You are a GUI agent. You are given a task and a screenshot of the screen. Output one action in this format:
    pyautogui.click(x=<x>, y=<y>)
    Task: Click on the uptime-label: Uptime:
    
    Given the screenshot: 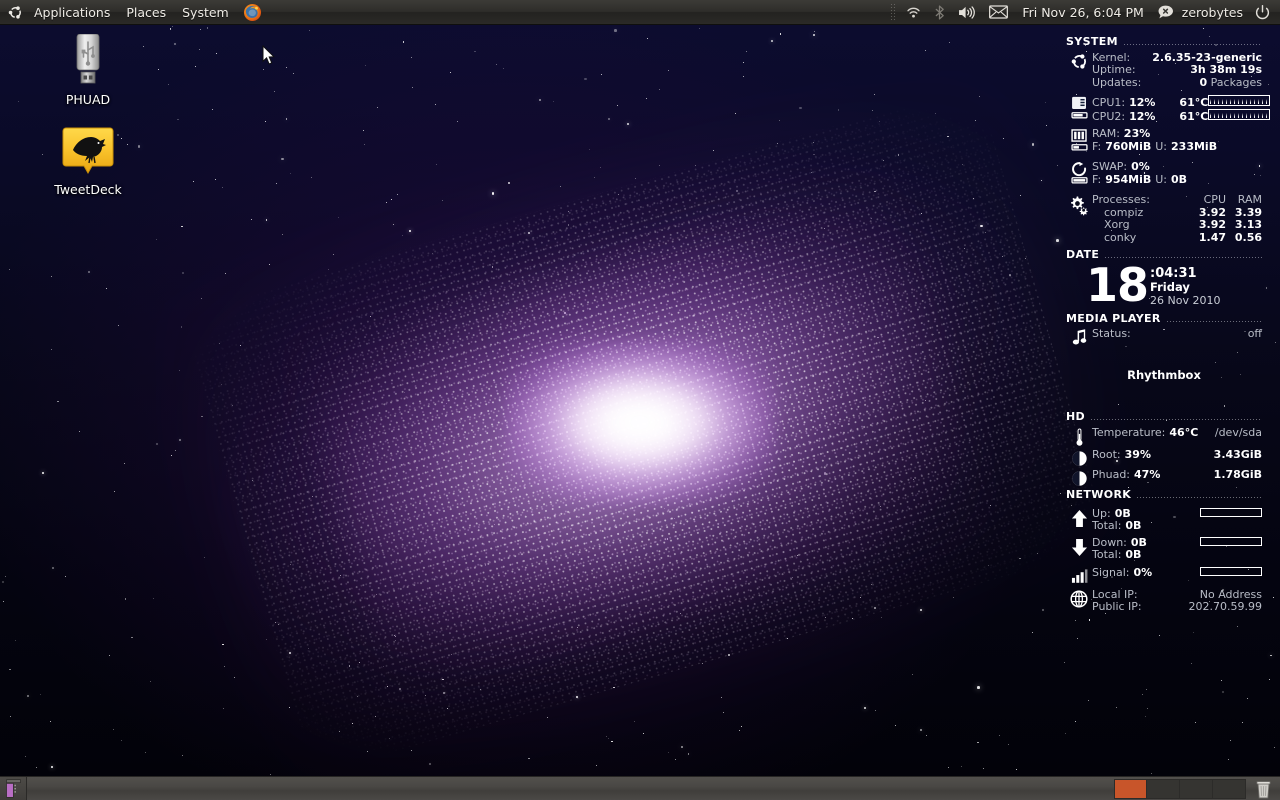 What is the action you would take?
    pyautogui.click(x=1114, y=69)
    